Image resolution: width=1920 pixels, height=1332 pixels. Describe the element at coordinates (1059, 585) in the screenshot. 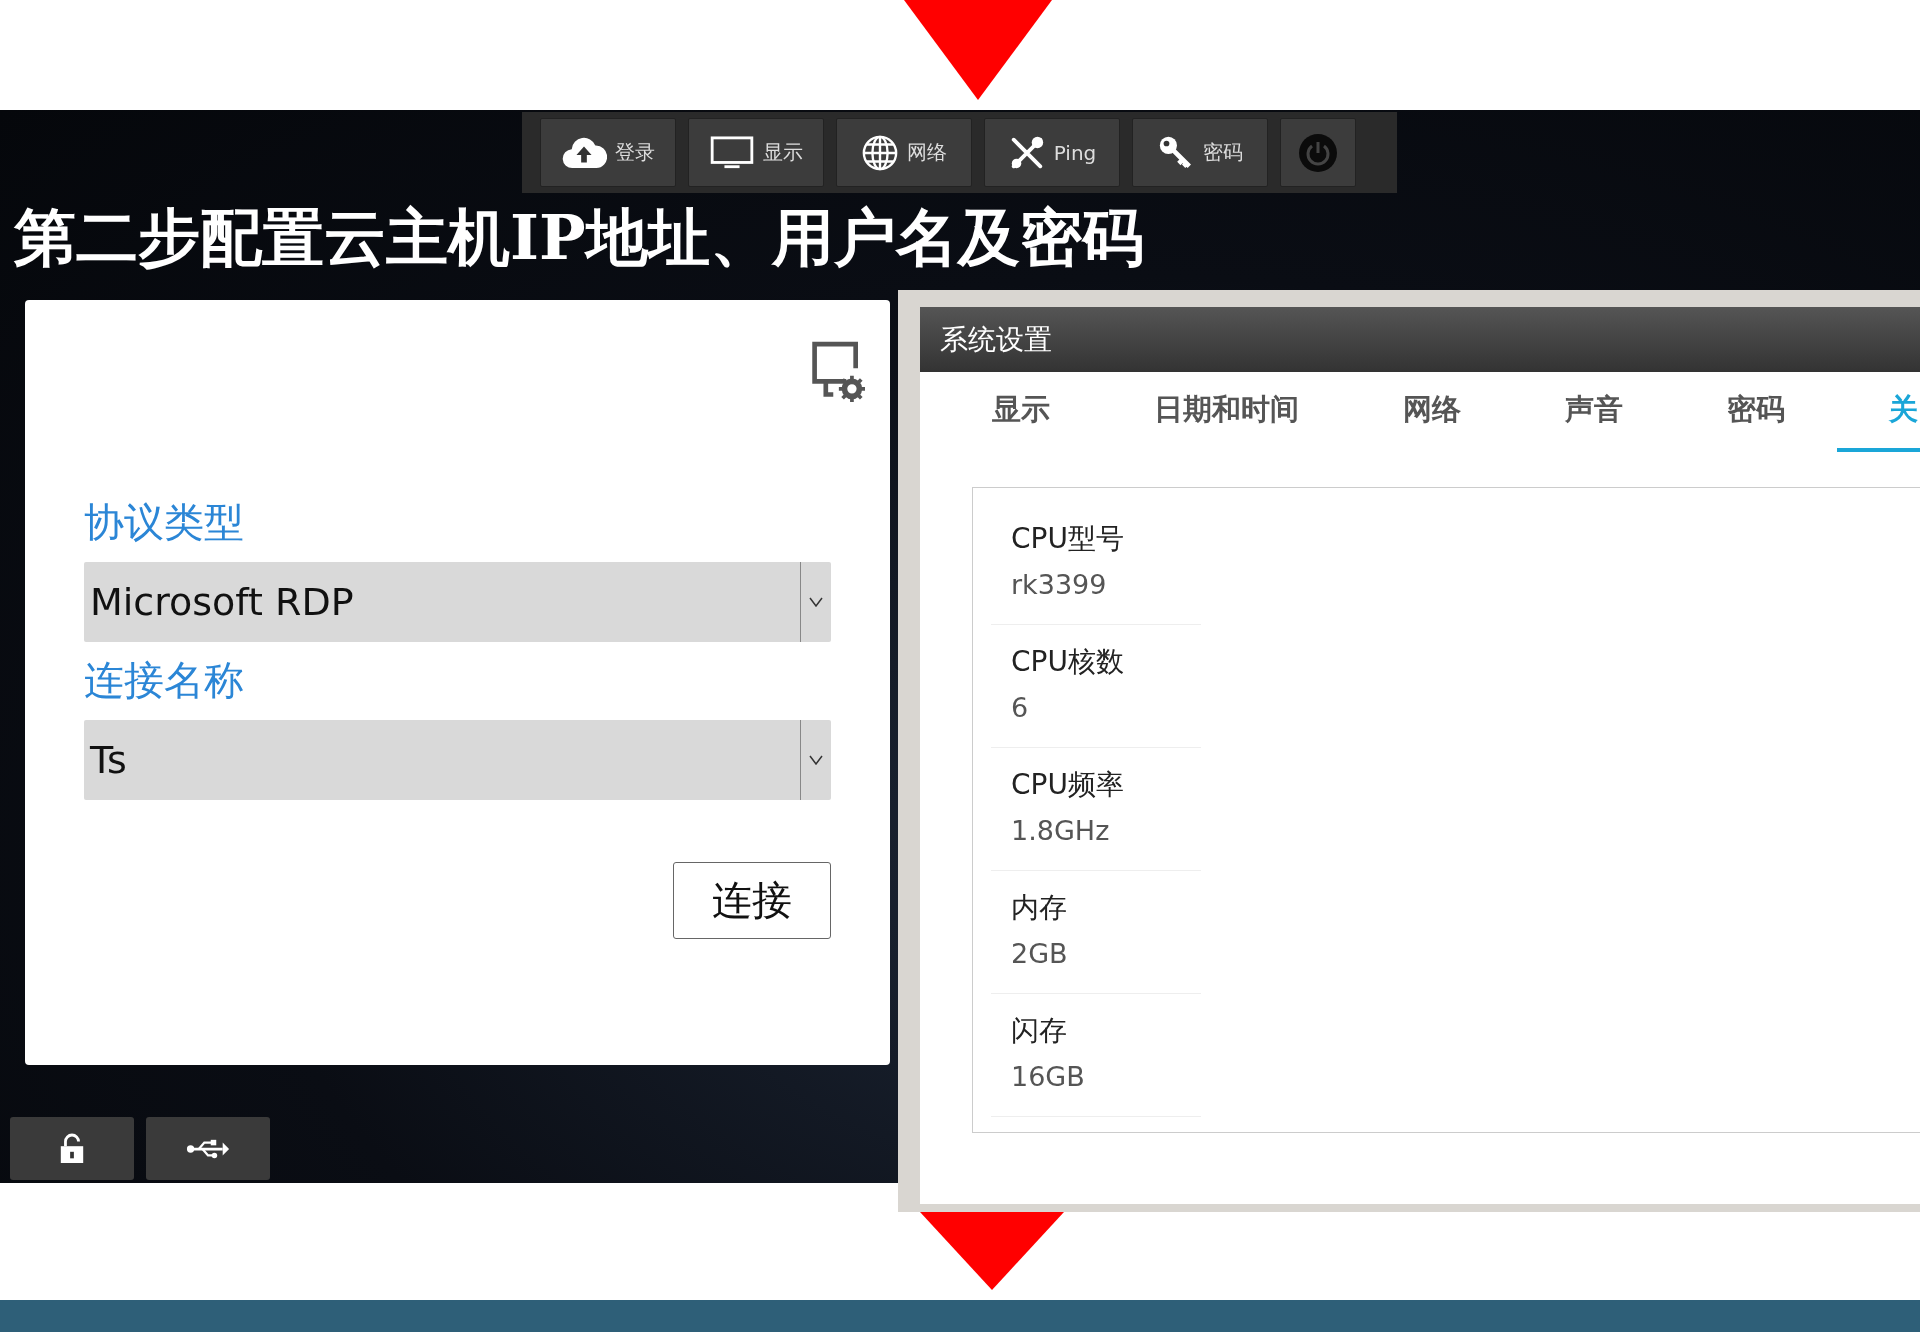

I see `info-value: rk3399` at that location.